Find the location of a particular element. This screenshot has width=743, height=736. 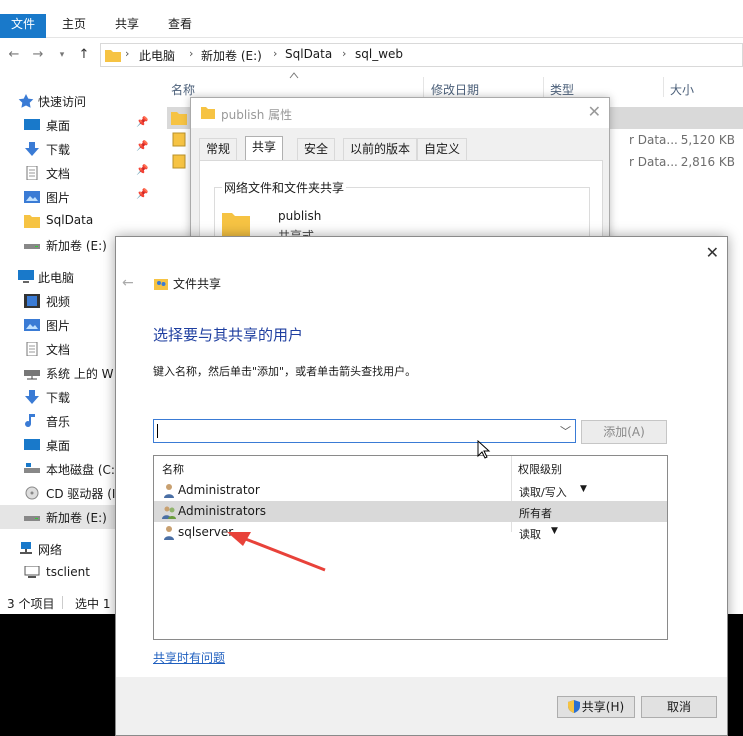

chevron-down-icon: ﹀ is located at coordinates (565, 431).